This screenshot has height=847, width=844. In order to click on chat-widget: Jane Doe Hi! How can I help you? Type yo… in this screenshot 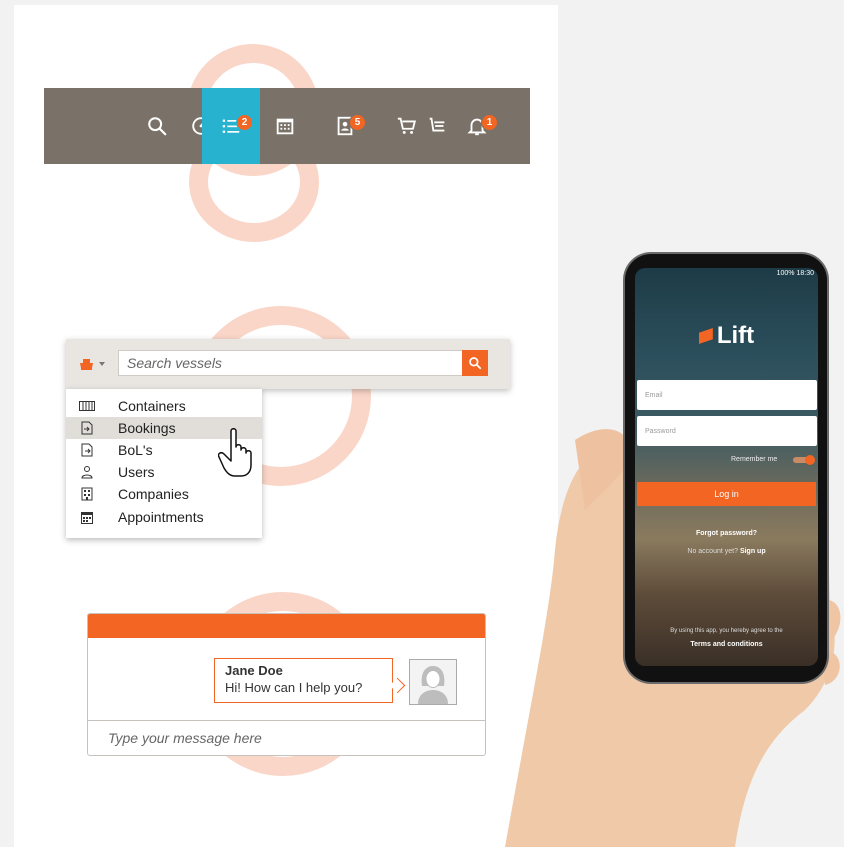, I will do `click(286, 684)`.